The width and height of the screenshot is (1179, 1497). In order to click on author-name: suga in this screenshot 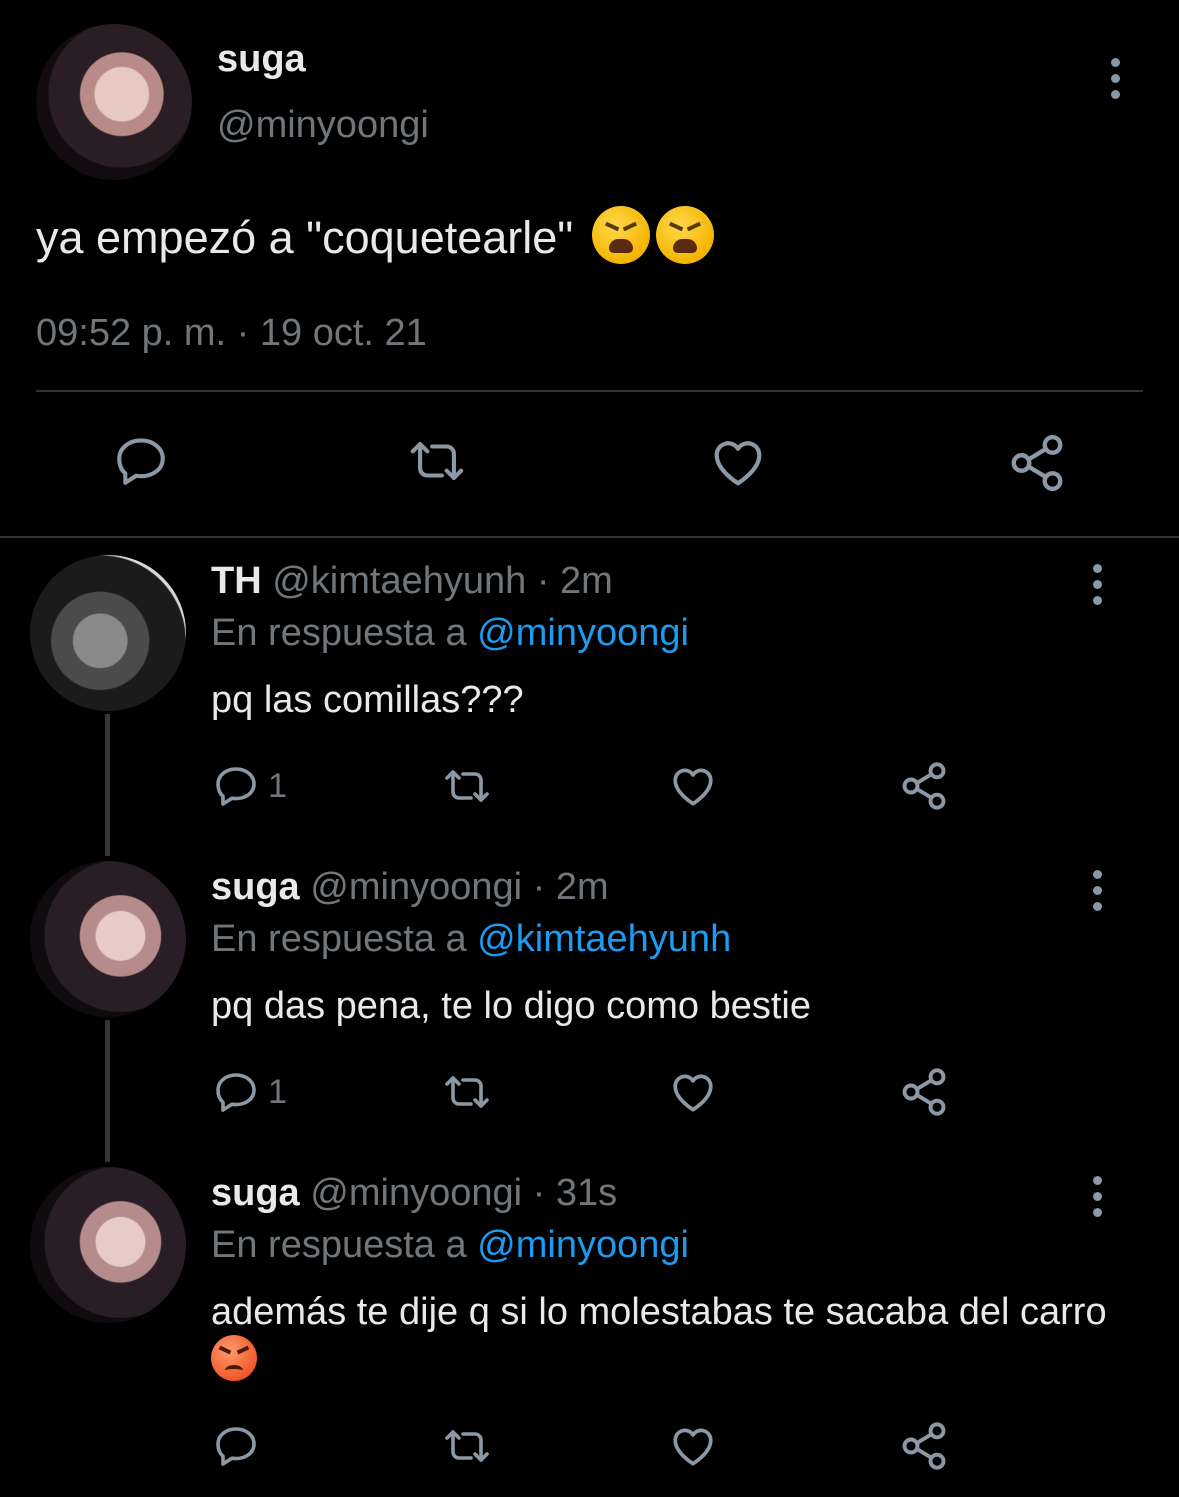, I will do `click(261, 59)`.